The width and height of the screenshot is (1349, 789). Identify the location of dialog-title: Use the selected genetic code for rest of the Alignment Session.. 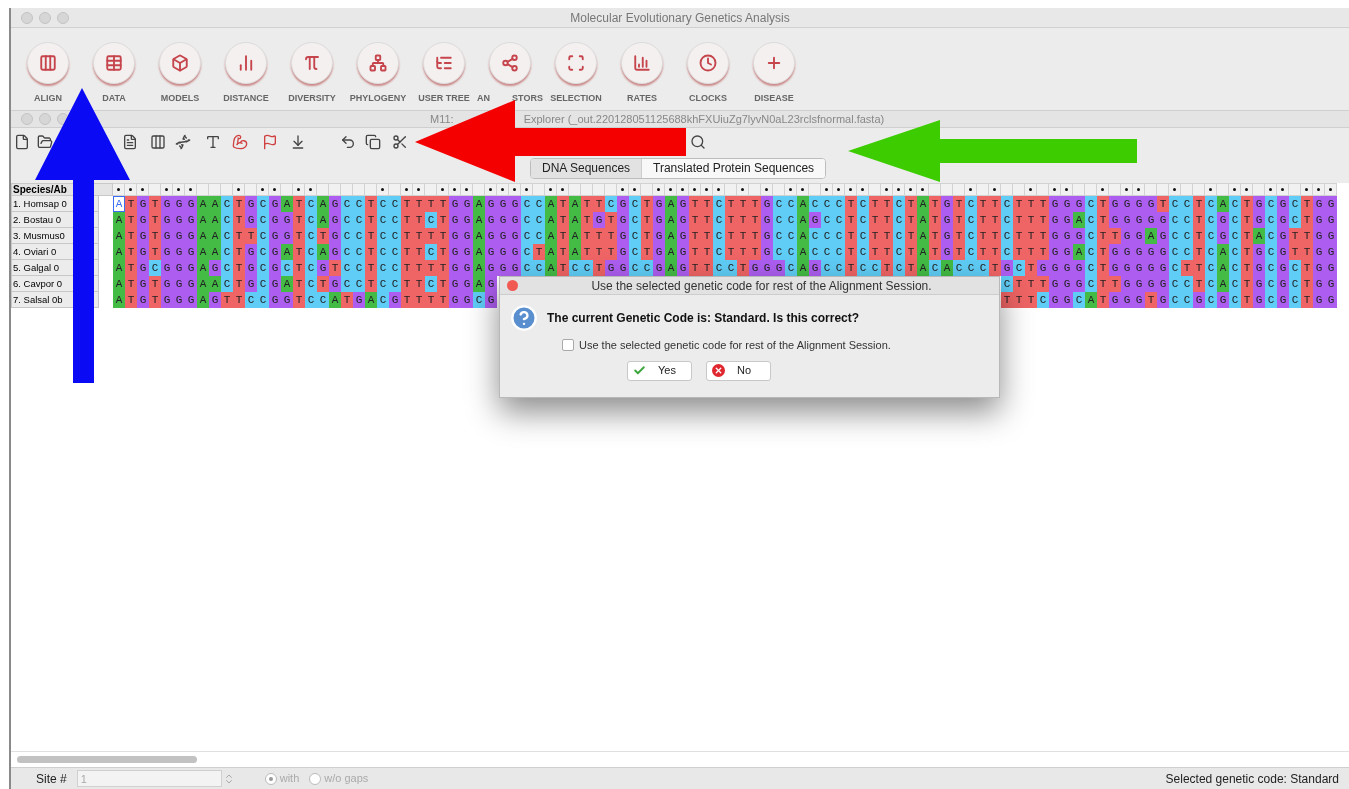
(761, 286).